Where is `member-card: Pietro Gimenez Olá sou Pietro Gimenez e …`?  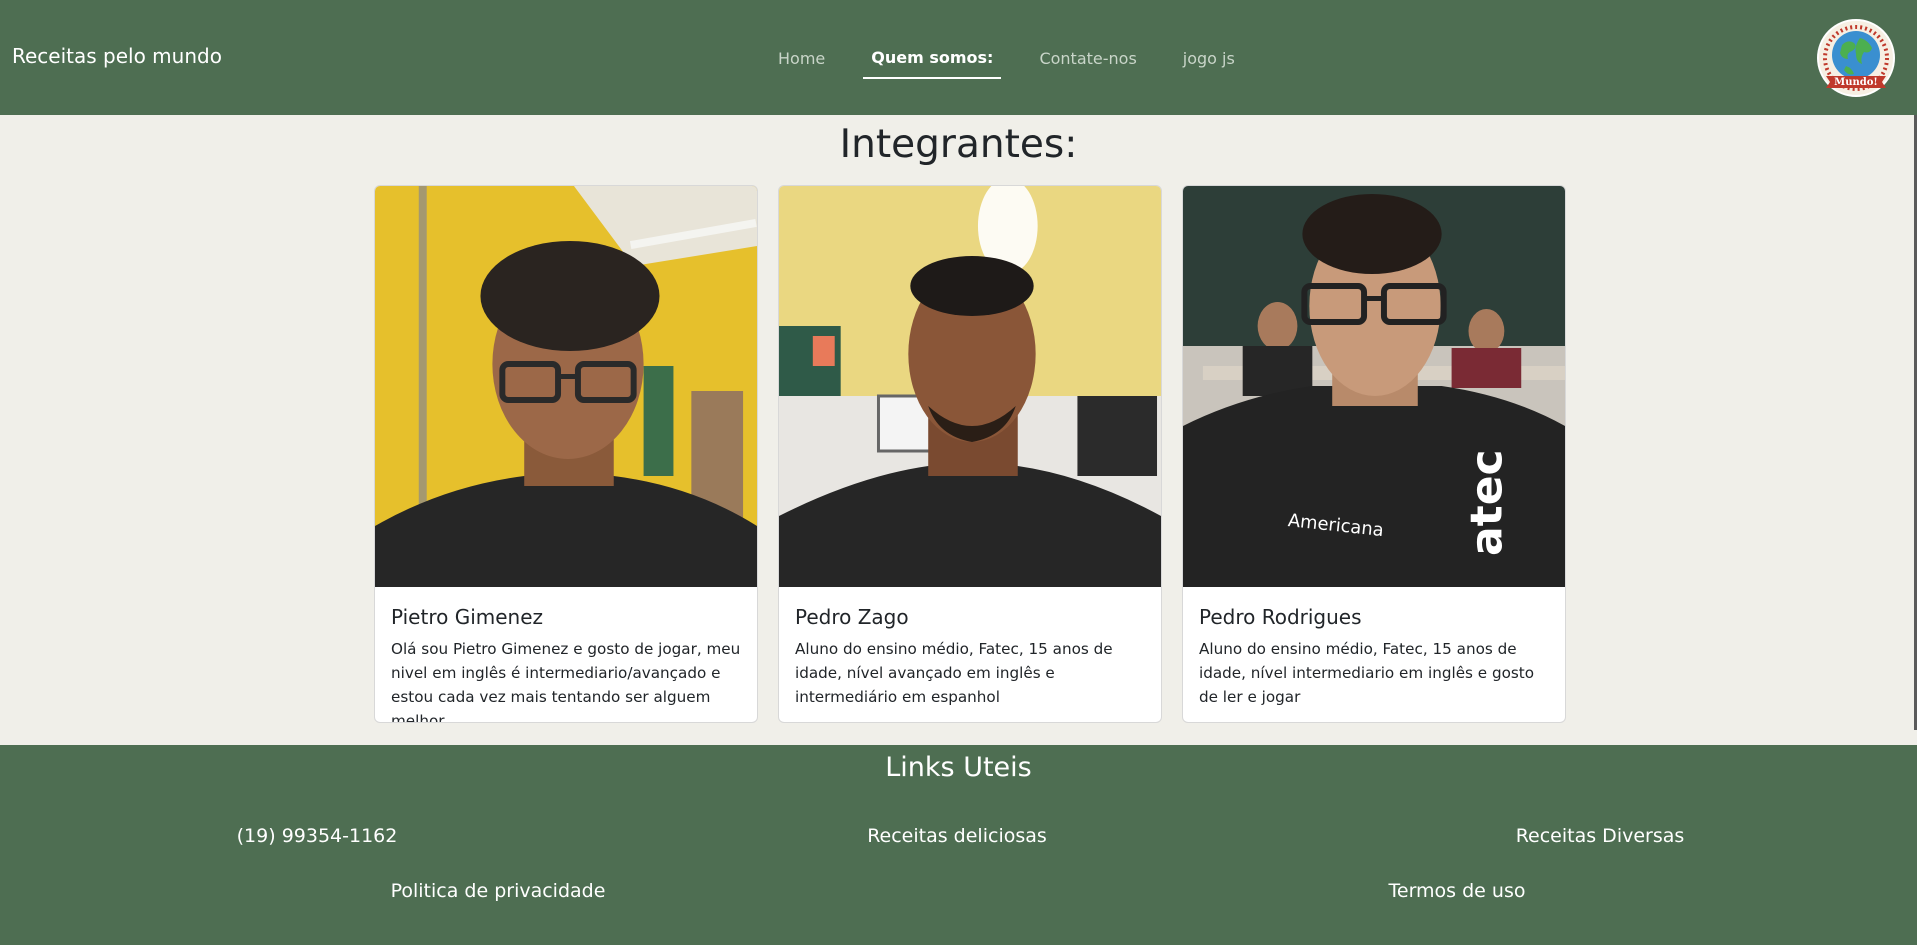 member-card: Pietro Gimenez Olá sou Pietro Gimenez e … is located at coordinates (566, 454).